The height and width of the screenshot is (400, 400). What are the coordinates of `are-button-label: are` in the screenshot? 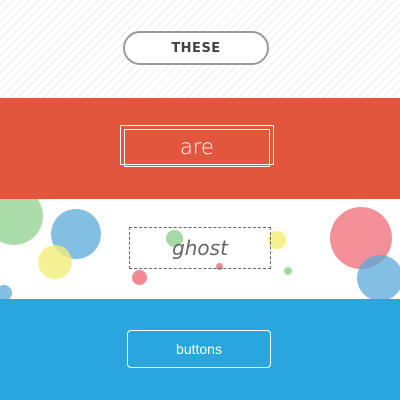 It's located at (197, 147).